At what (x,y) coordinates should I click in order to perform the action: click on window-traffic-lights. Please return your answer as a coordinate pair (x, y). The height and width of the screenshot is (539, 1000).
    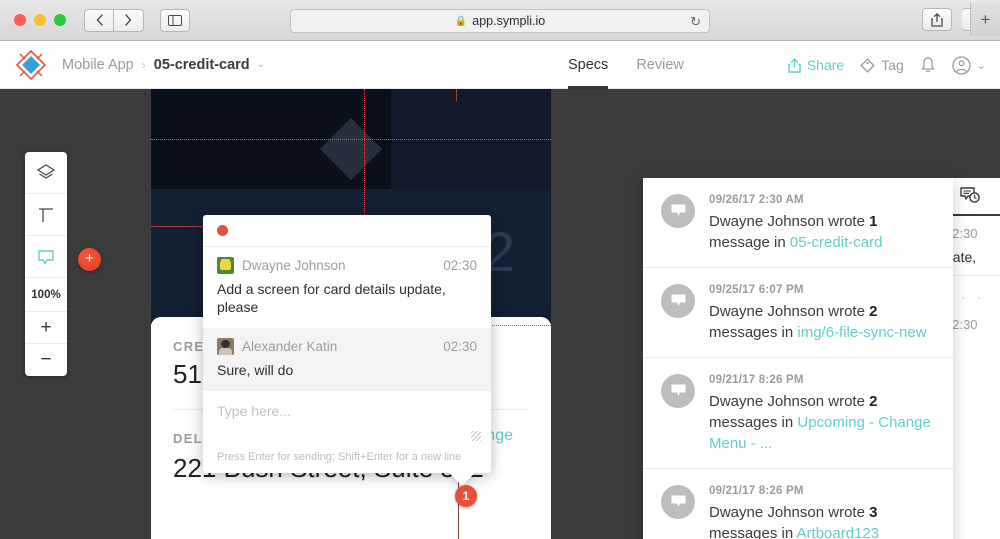
    Looking at the image, I should click on (40, 20).